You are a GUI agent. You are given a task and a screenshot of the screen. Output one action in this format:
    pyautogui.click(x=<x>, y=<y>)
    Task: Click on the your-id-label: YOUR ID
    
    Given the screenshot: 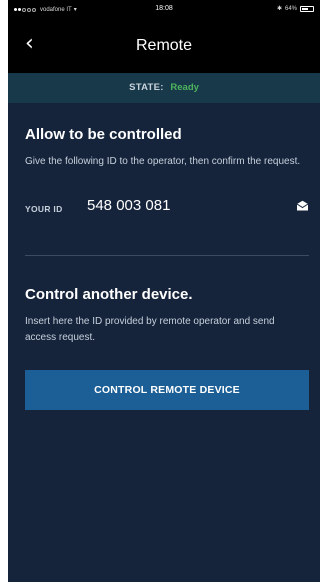 What is the action you would take?
    pyautogui.click(x=44, y=209)
    